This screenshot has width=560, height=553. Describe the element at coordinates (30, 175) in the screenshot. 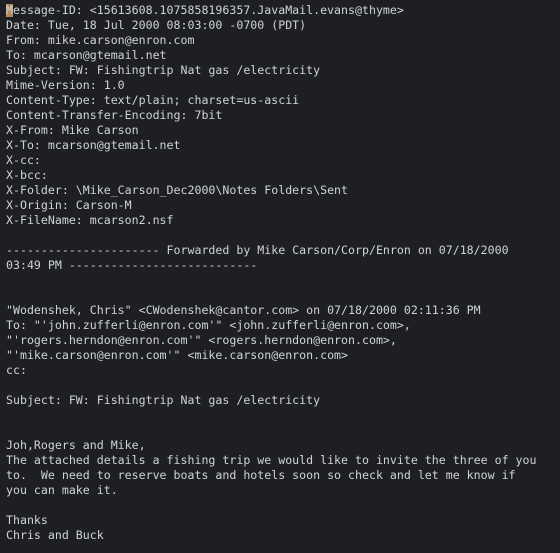

I see `header-line-x-bcc: X-bcc:` at that location.